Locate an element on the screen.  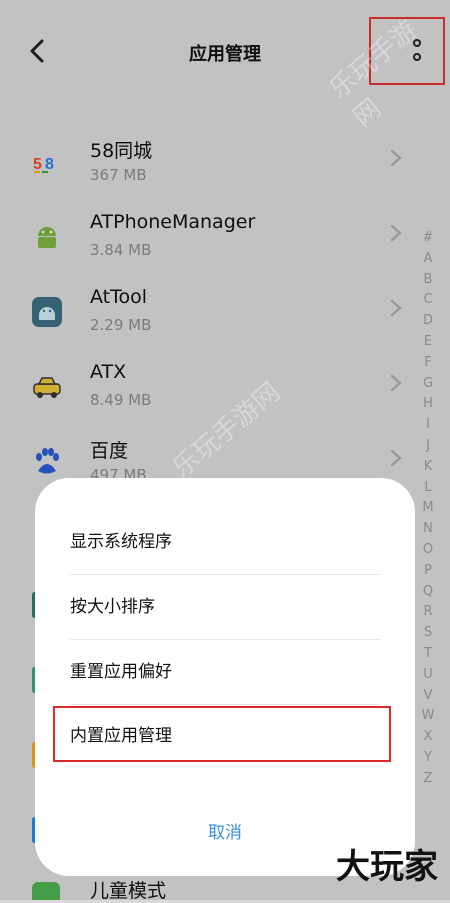
brand-watermark: 大玩家 is located at coordinates (387, 867).